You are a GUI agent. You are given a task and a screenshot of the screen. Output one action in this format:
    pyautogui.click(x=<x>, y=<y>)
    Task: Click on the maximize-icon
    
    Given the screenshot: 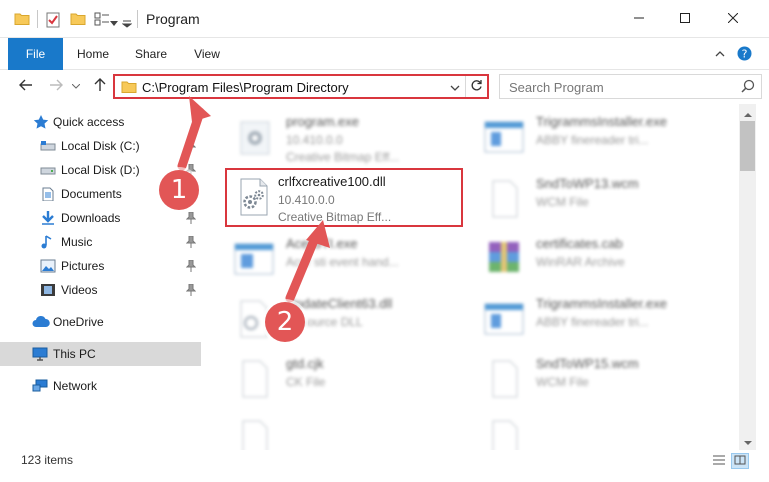 What is the action you would take?
    pyautogui.click(x=685, y=19)
    